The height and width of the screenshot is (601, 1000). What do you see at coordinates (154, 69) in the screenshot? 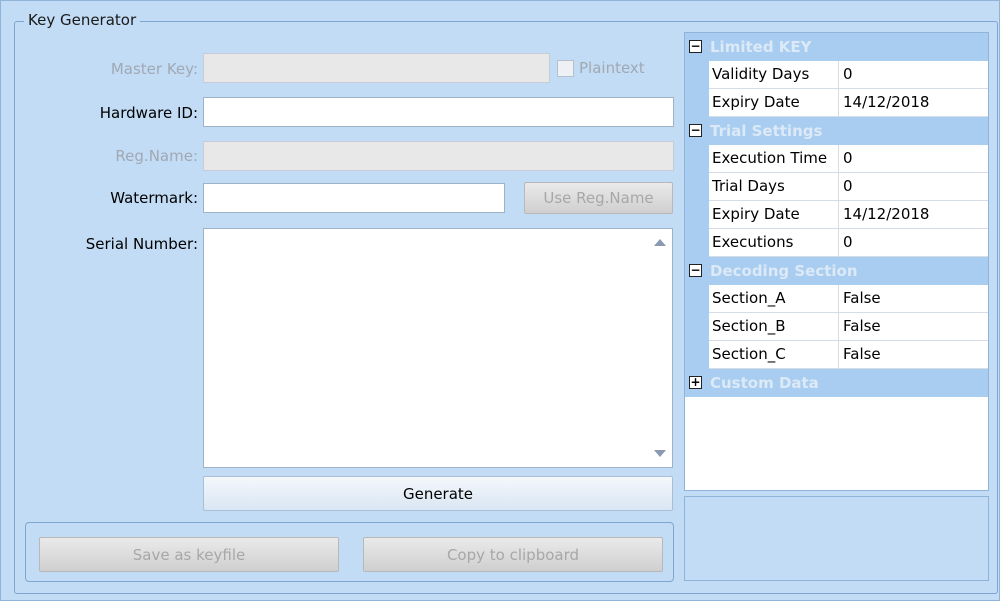
I see `master-key-label: Master Key:` at bounding box center [154, 69].